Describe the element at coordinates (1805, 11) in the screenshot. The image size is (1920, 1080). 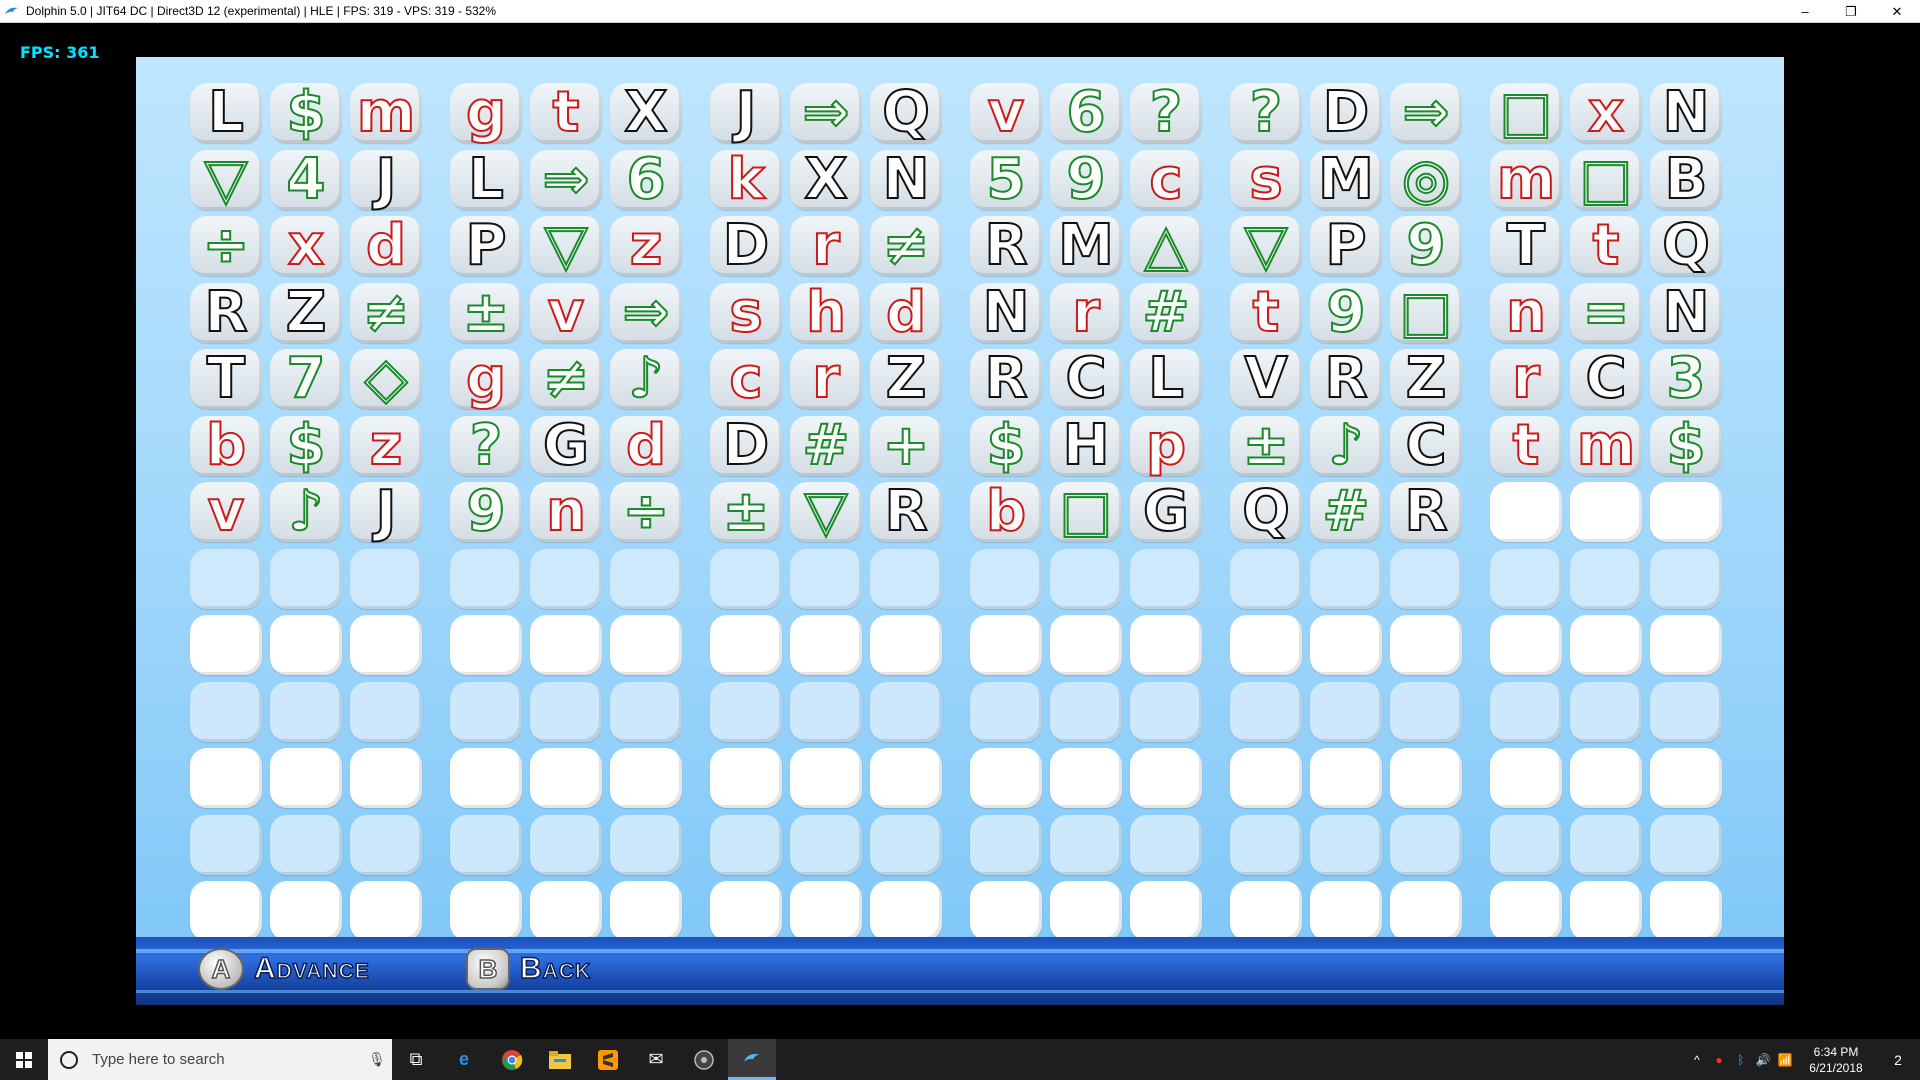
I see `minimize-button: –` at that location.